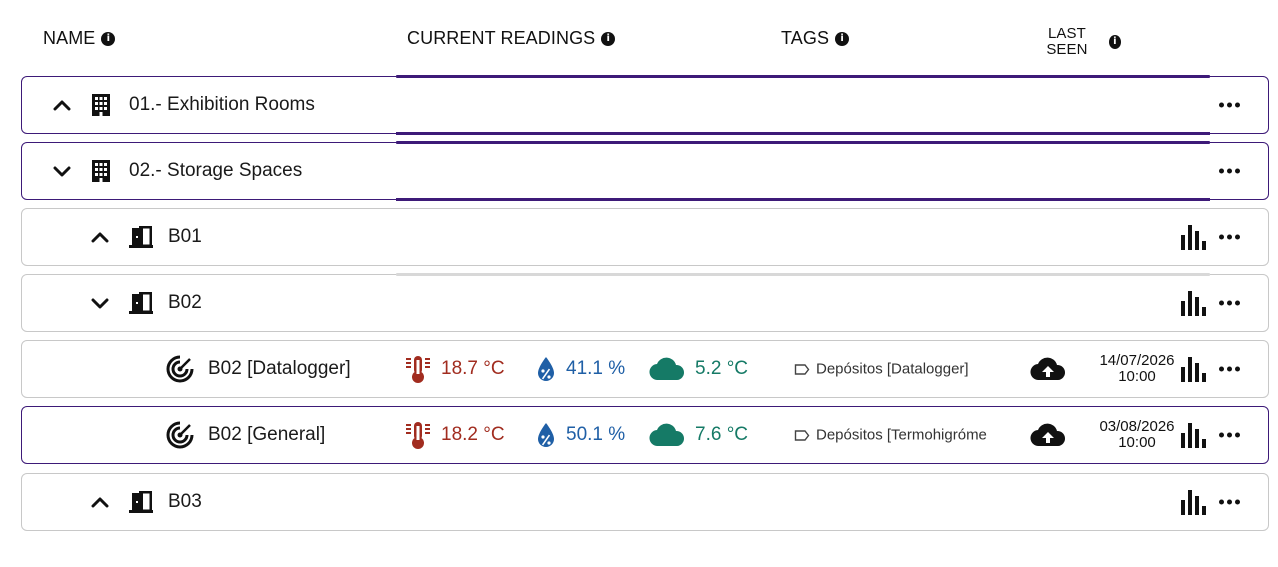  I want to click on temperature-value: 18.2 °C, so click(473, 434).